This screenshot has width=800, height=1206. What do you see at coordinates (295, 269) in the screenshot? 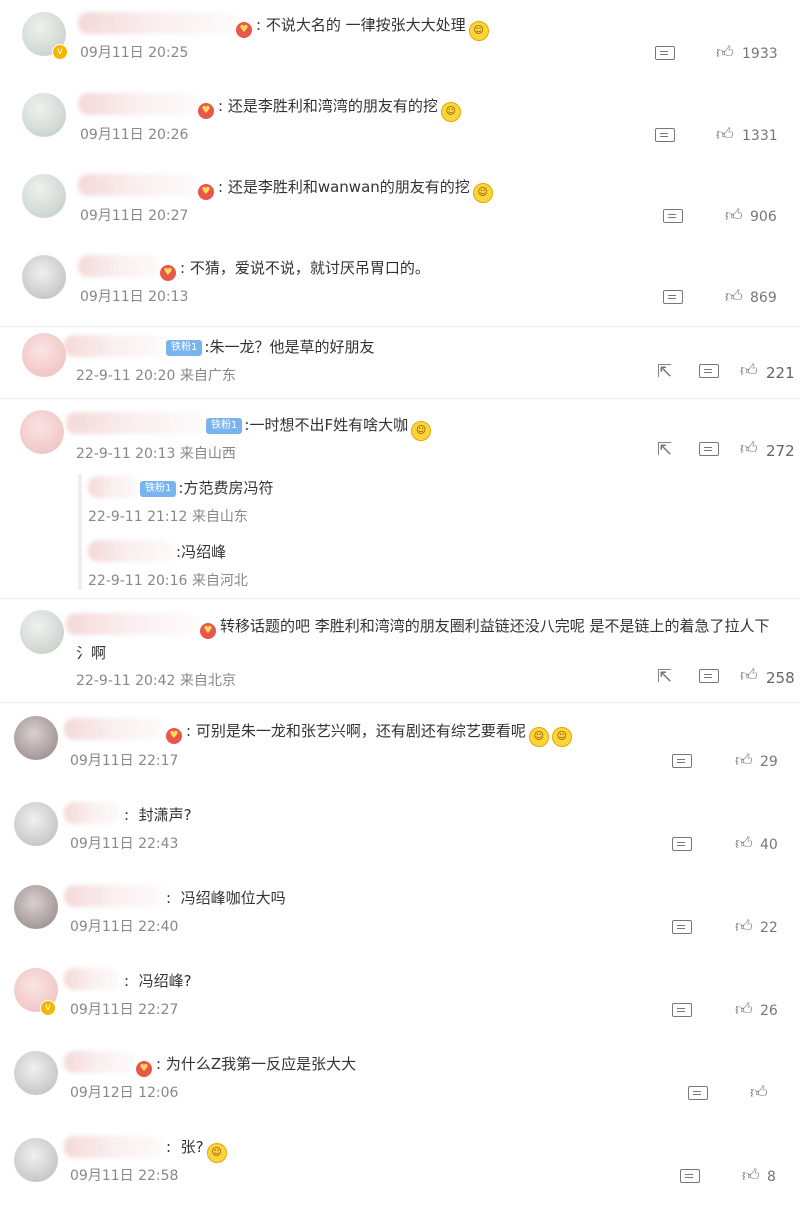
I see `comment-line: ♥: 不猜，爱说不说，就讨厌吊胃口的。` at bounding box center [295, 269].